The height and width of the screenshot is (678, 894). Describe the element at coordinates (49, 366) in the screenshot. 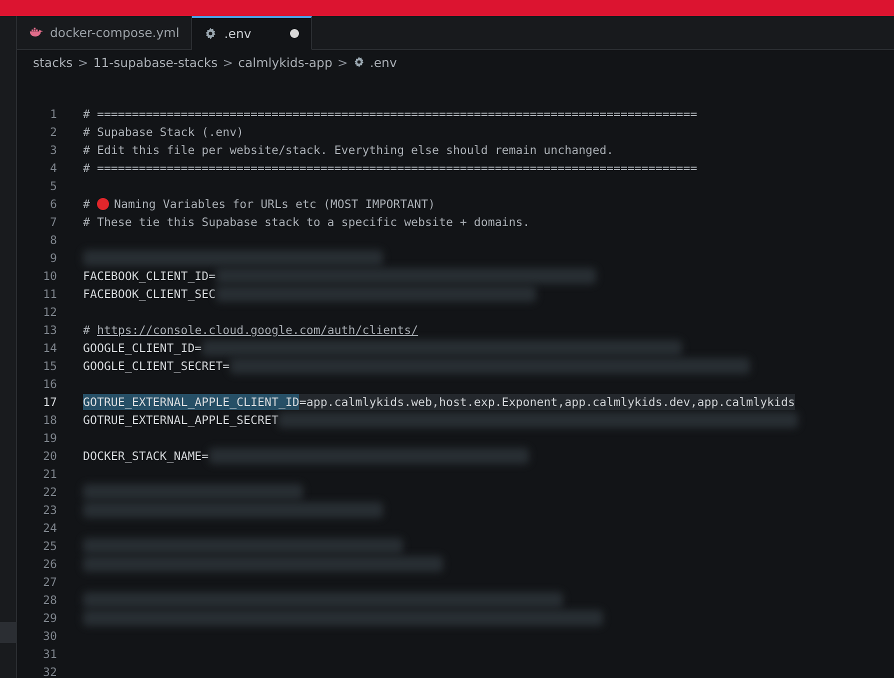

I see `line-number: 15` at that location.